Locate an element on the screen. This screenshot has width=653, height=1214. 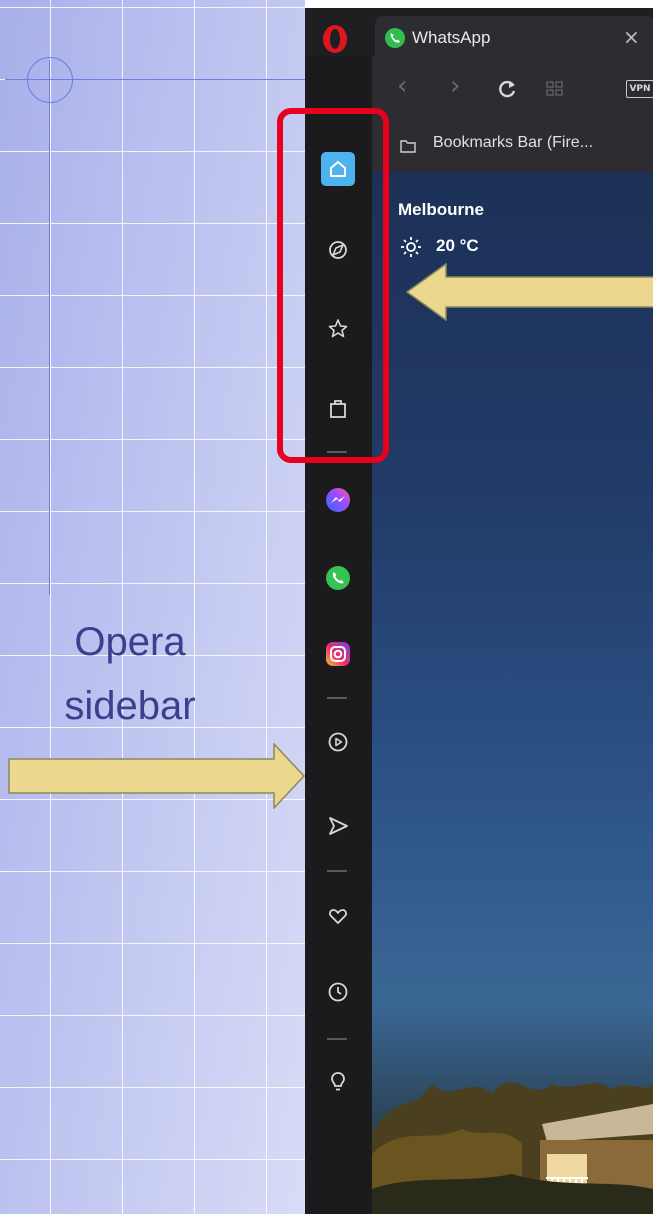
slide-label-line2: sidebar is located at coordinates (130, 706).